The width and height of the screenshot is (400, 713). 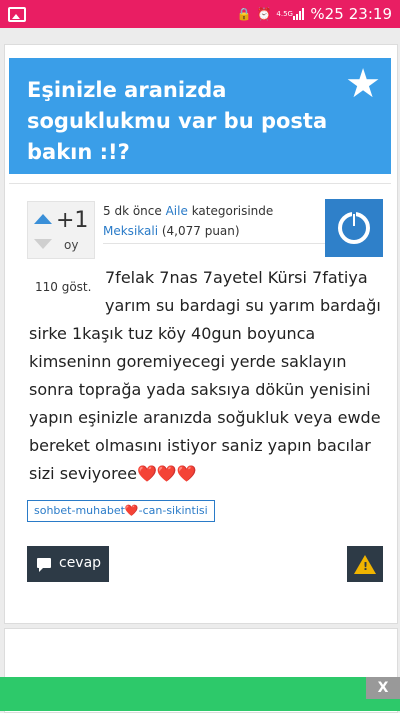 What do you see at coordinates (383, 688) in the screenshot?
I see `ad-close-button: X` at bounding box center [383, 688].